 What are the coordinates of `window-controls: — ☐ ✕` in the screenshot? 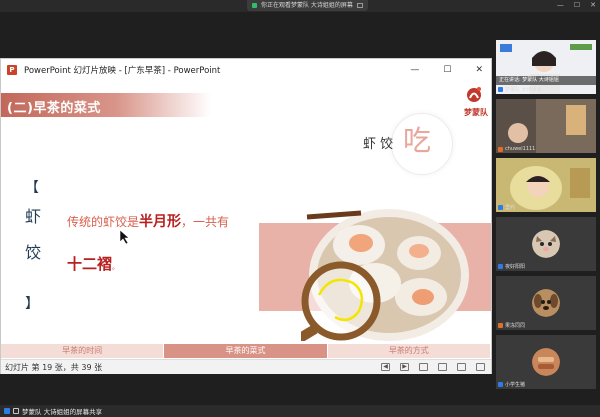 It's located at (446, 70).